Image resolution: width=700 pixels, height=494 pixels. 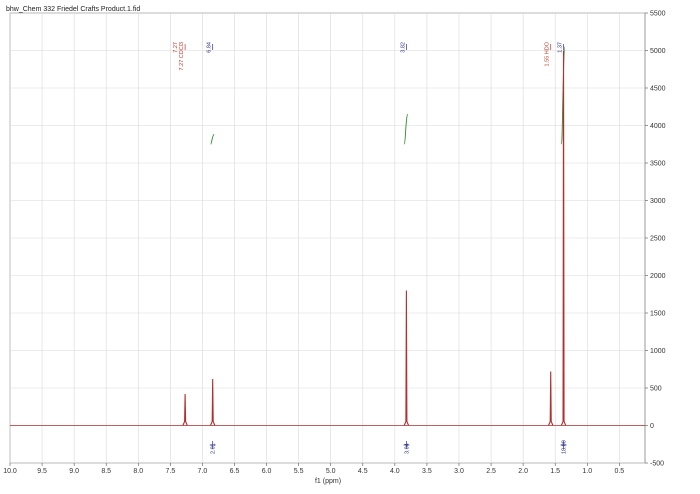 What do you see at coordinates (407, 448) in the screenshot?
I see `integral-value-label: 3.04` at bounding box center [407, 448].